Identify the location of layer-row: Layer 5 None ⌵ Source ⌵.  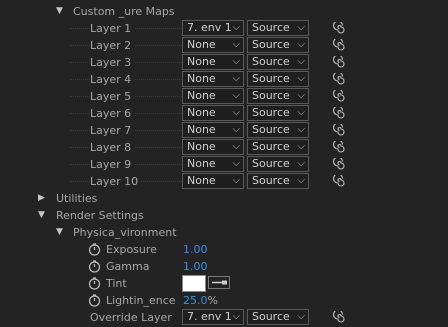
(224, 96).